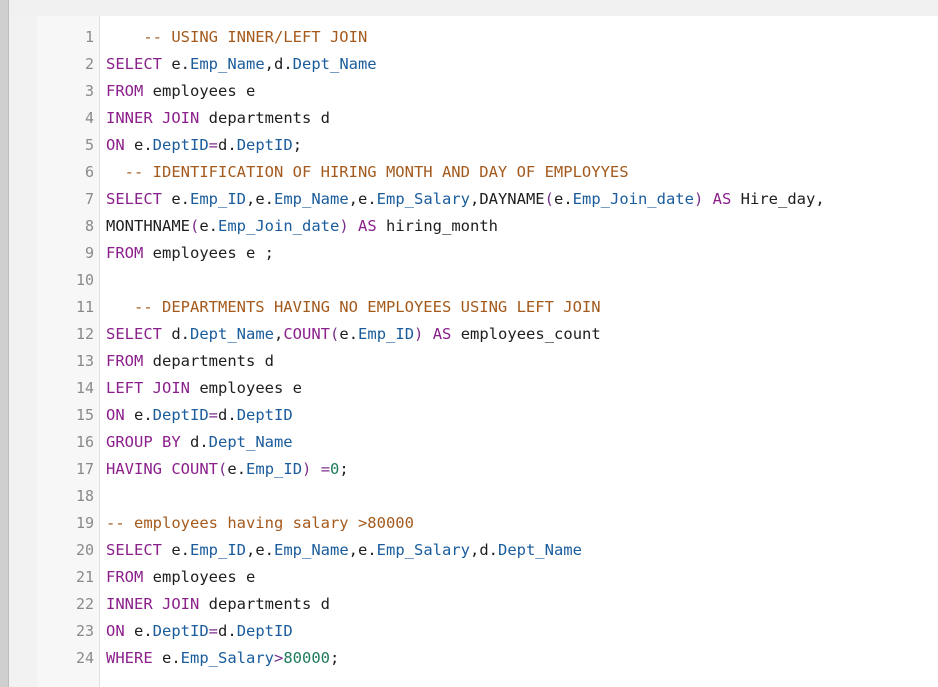 Image resolution: width=938 pixels, height=687 pixels. What do you see at coordinates (89, 172) in the screenshot?
I see `line-number: 6` at bounding box center [89, 172].